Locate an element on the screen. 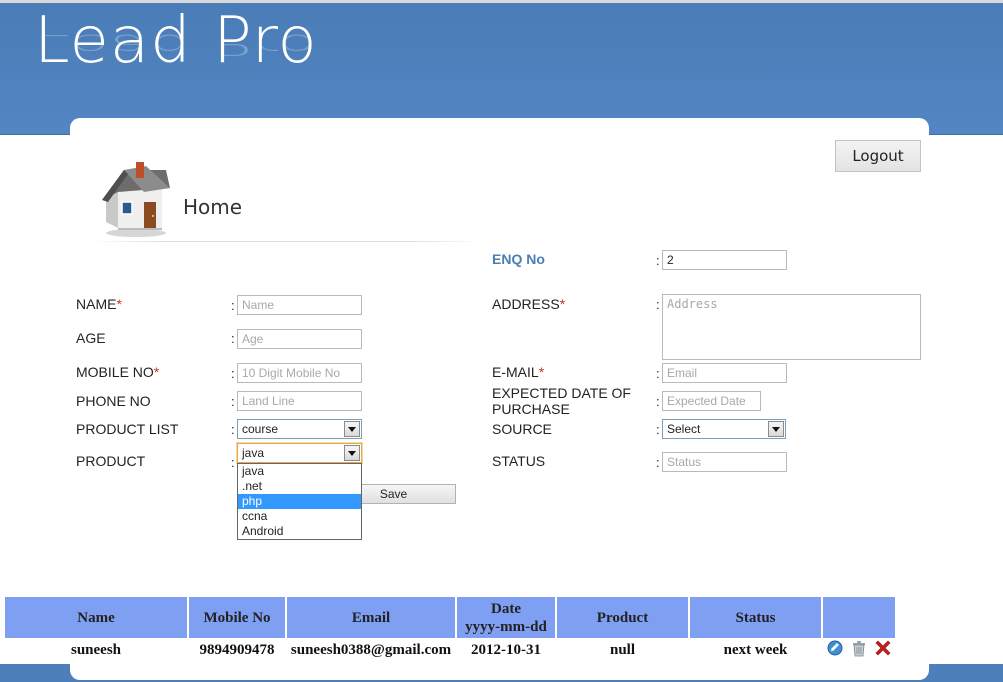 The height and width of the screenshot is (682, 1003). cell-name: suneesh is located at coordinates (96, 650).